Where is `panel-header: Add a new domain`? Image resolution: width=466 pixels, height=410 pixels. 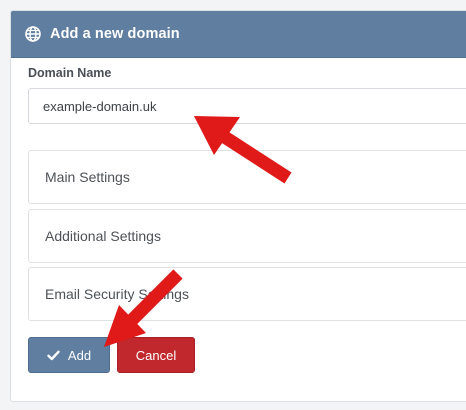 panel-header: Add a new domain is located at coordinates (238, 34).